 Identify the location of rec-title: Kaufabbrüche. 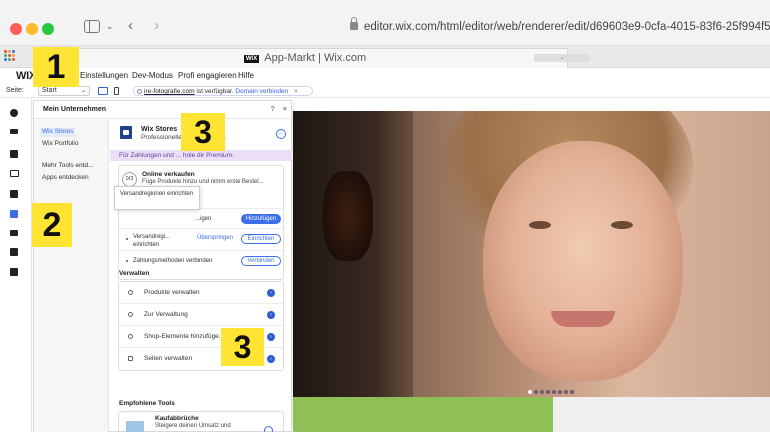
(177, 418).